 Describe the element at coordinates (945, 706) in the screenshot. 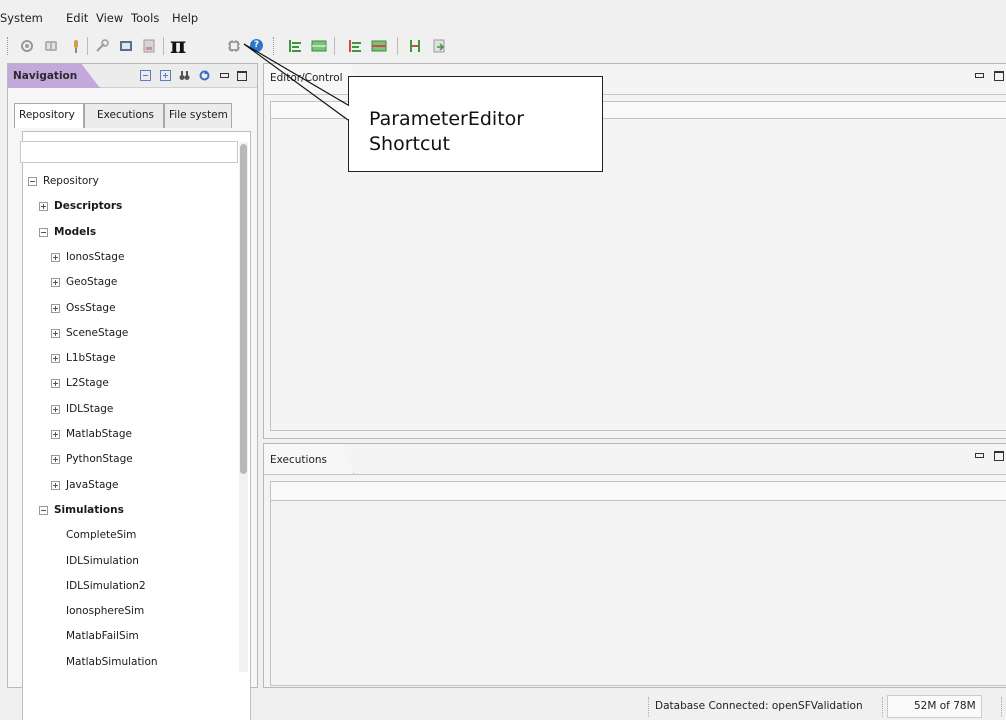

I see `memory-text: 52M of 78M` at that location.